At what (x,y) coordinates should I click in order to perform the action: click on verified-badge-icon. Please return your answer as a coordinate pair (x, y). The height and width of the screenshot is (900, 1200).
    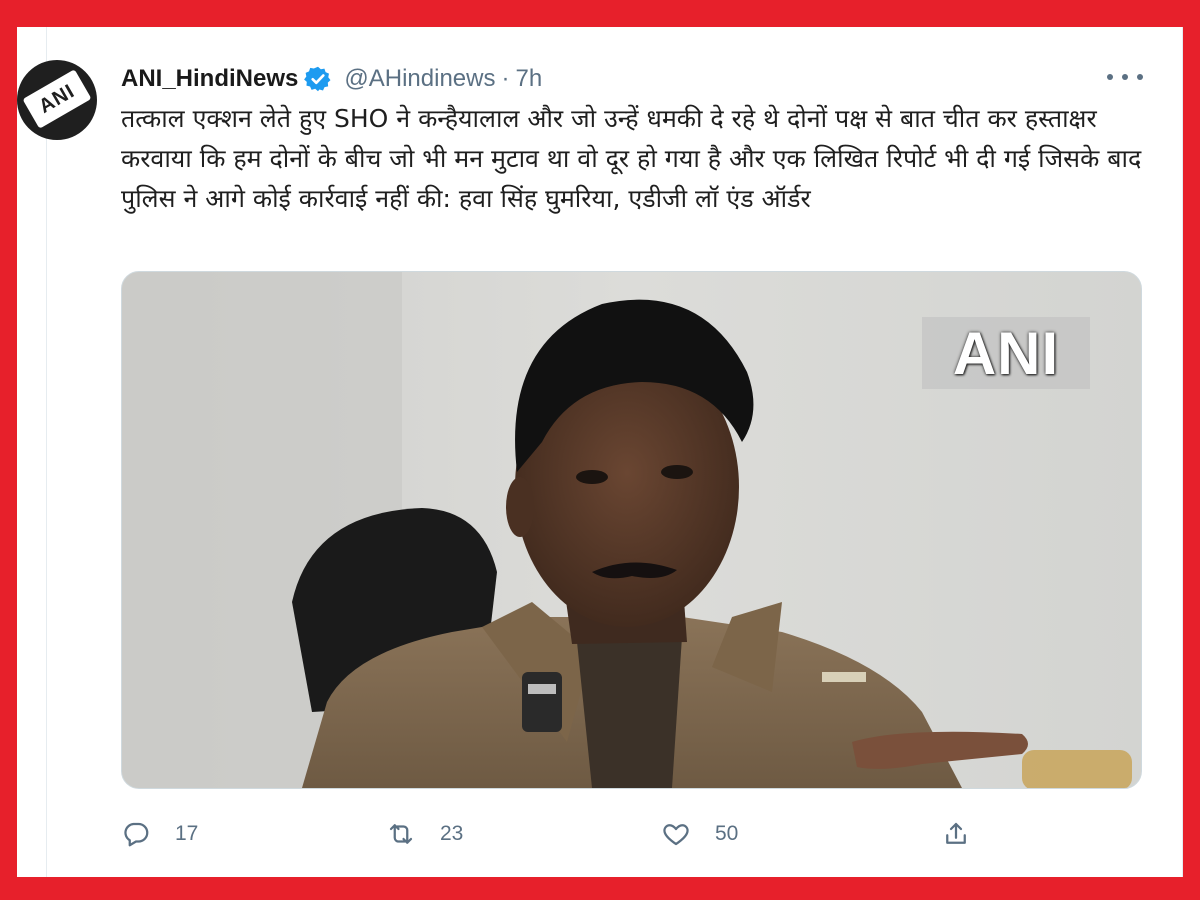
    Looking at the image, I should click on (317, 79).